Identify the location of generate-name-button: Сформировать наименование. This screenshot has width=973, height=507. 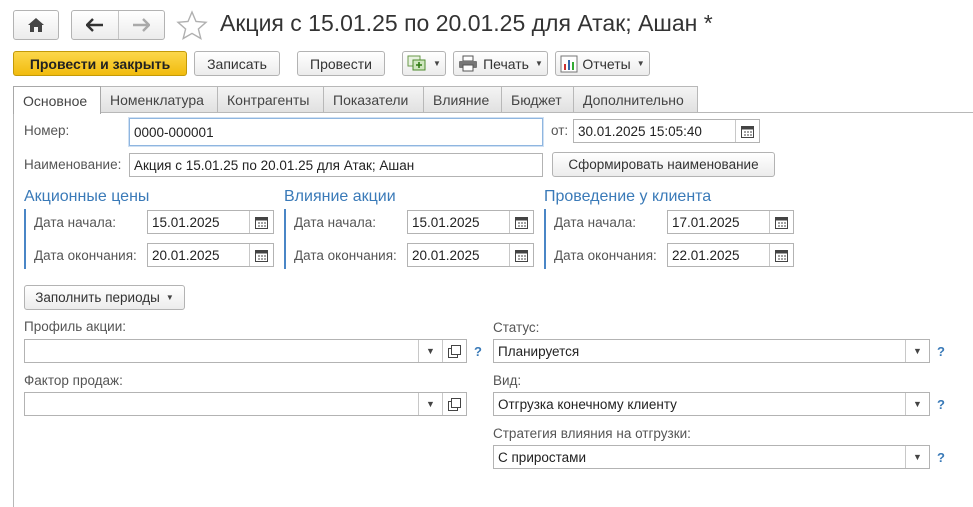
(663, 164).